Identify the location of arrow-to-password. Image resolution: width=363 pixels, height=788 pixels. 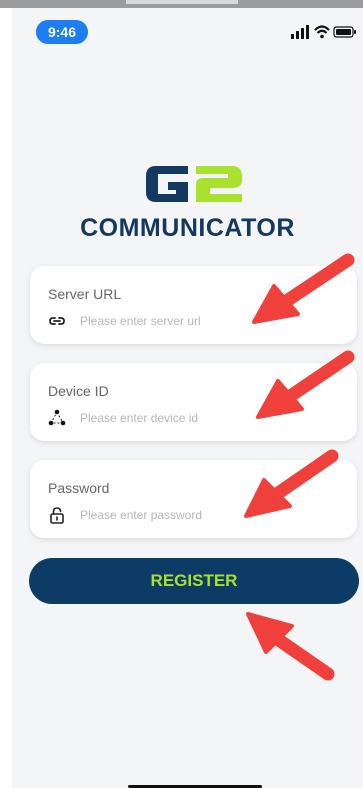
(291, 483).